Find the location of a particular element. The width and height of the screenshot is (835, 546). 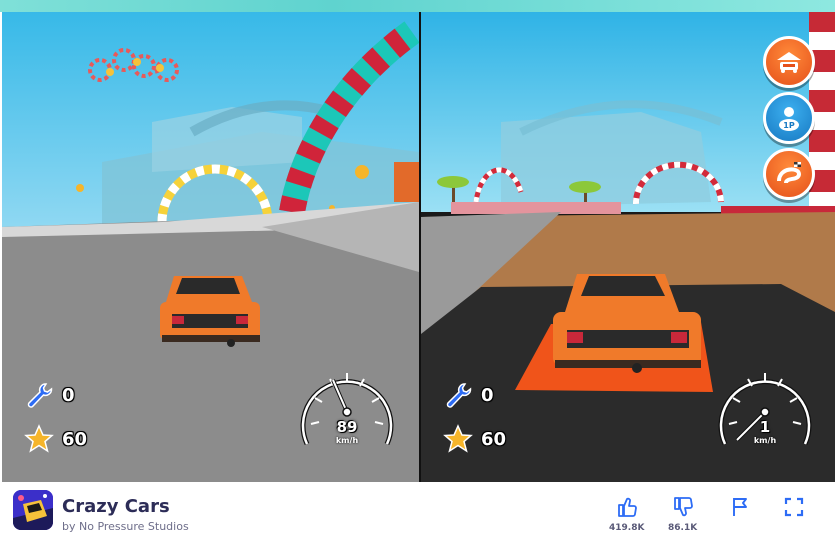

fullscreen-icon is located at coordinates (794, 507).